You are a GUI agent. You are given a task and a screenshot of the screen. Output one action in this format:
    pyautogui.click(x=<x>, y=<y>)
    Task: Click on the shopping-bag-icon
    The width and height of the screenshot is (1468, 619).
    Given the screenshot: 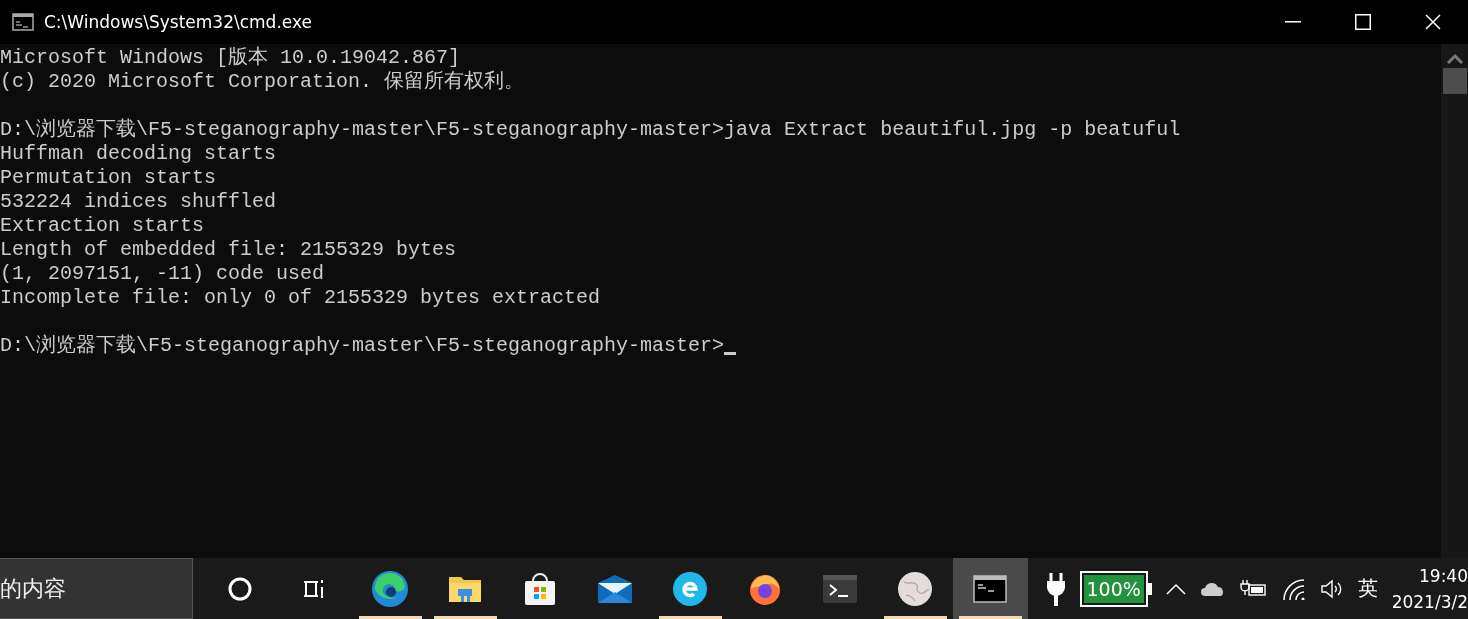 What is the action you would take?
    pyautogui.click(x=540, y=588)
    